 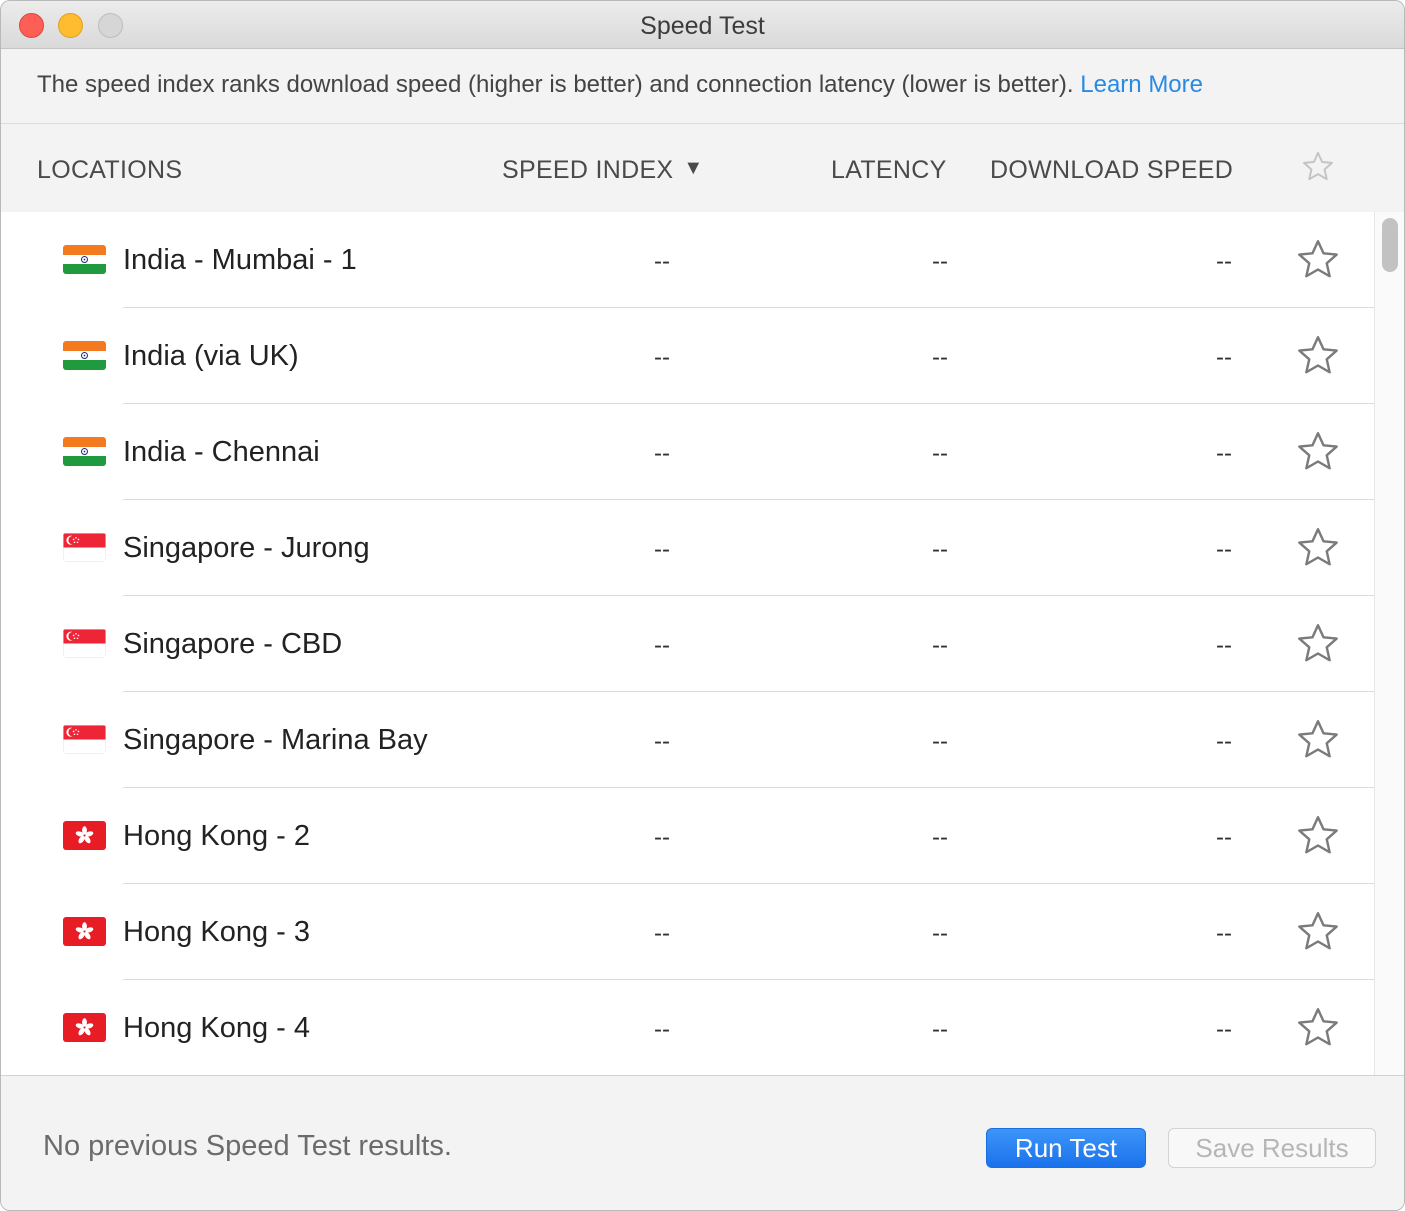 What do you see at coordinates (693, 168) in the screenshot?
I see `sort-descending-icon: ▼` at bounding box center [693, 168].